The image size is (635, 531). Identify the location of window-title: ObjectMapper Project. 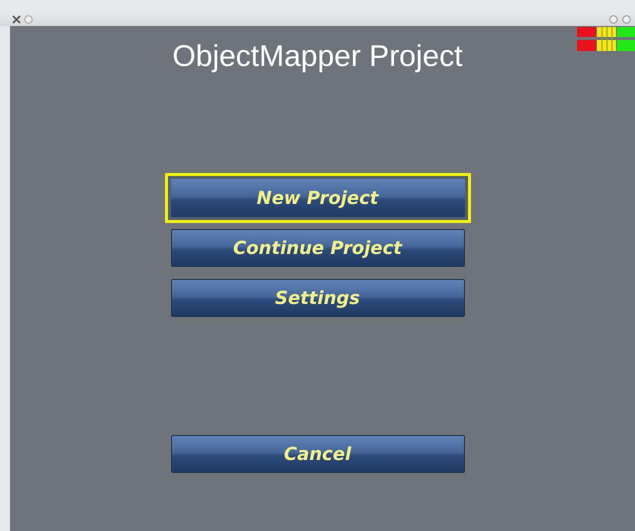
(317, 57).